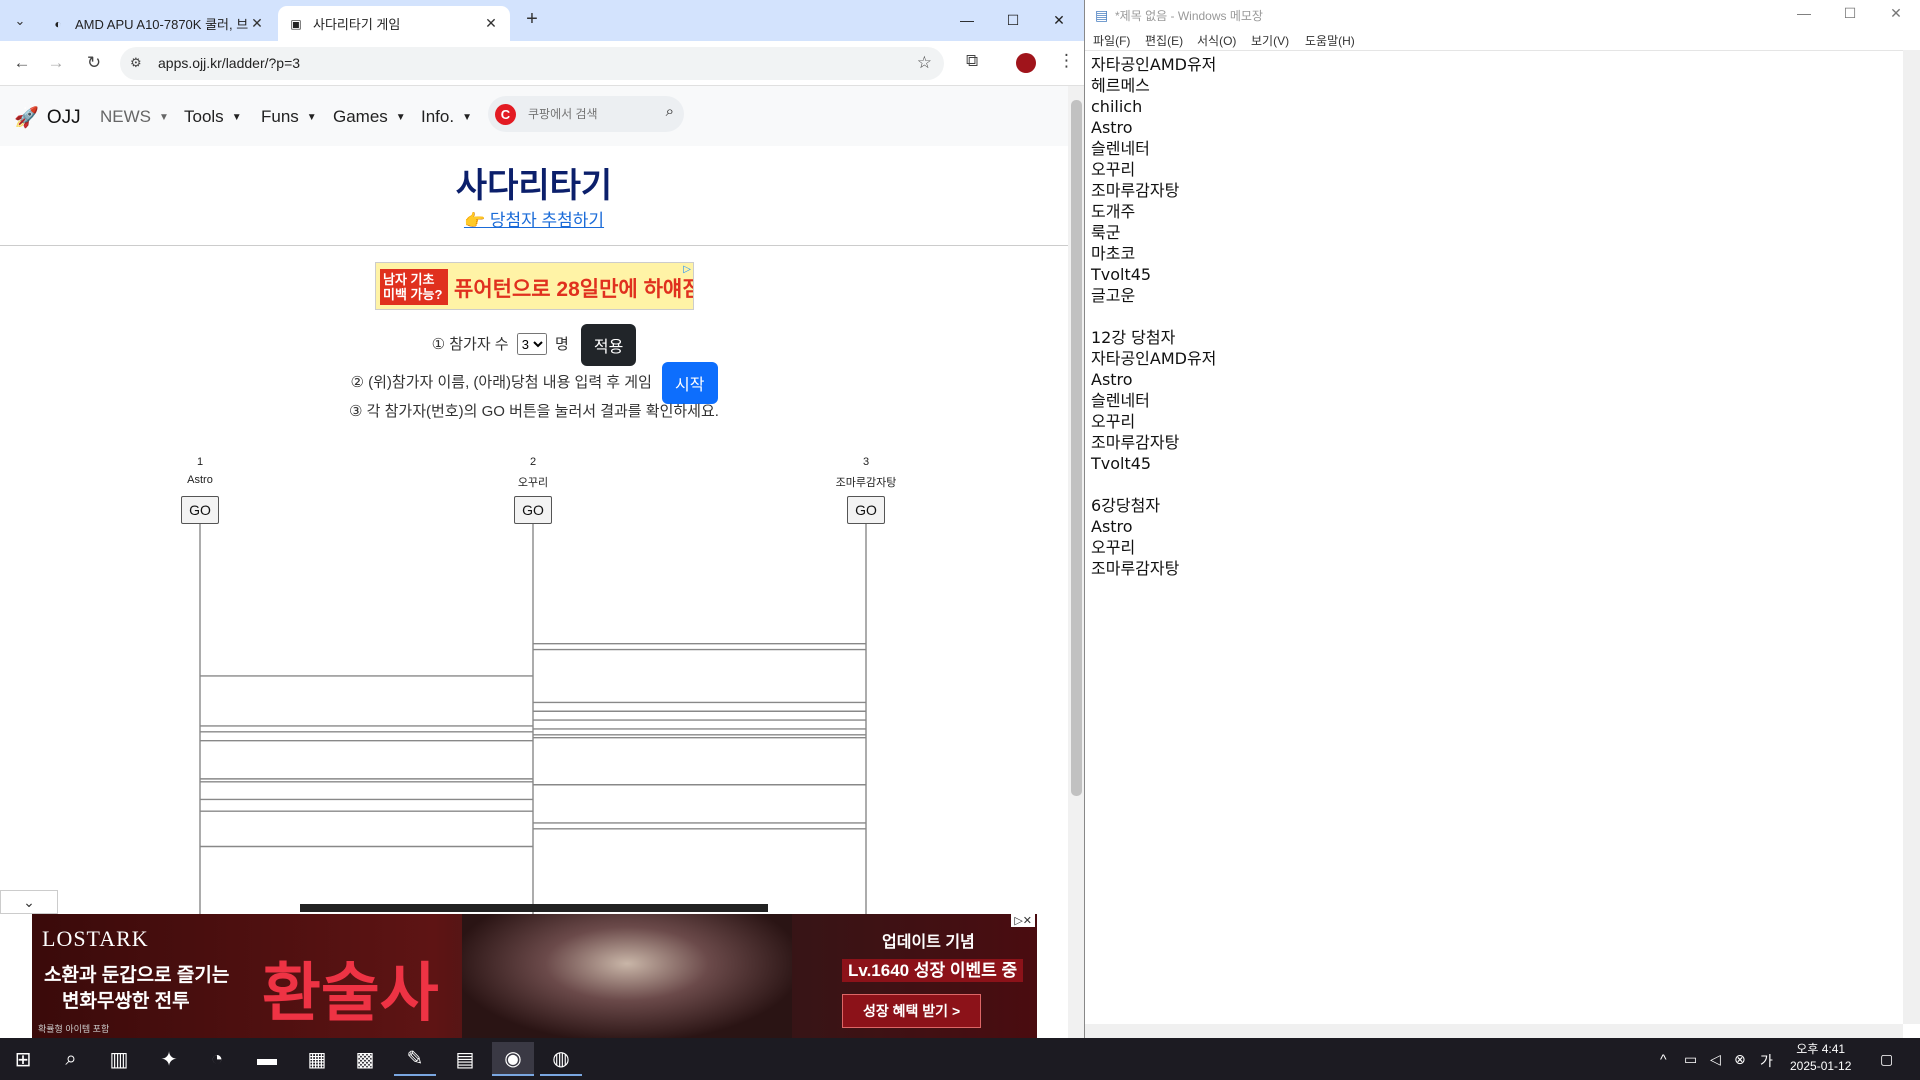  I want to click on page-scrollbar, so click(1076, 562).